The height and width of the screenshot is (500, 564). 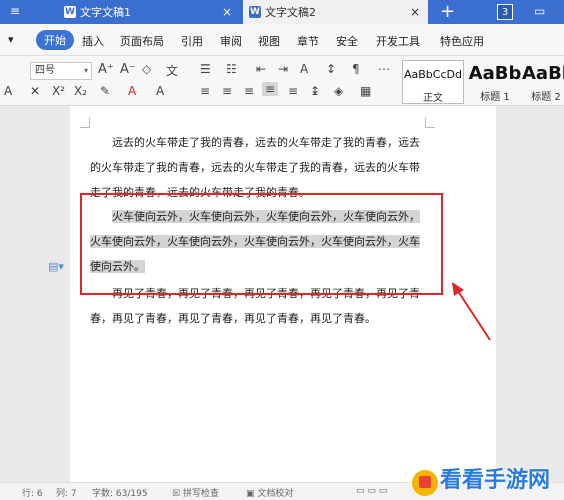 I want to click on tab-document-1: W 文字文稿1 ×, so click(x=150, y=12).